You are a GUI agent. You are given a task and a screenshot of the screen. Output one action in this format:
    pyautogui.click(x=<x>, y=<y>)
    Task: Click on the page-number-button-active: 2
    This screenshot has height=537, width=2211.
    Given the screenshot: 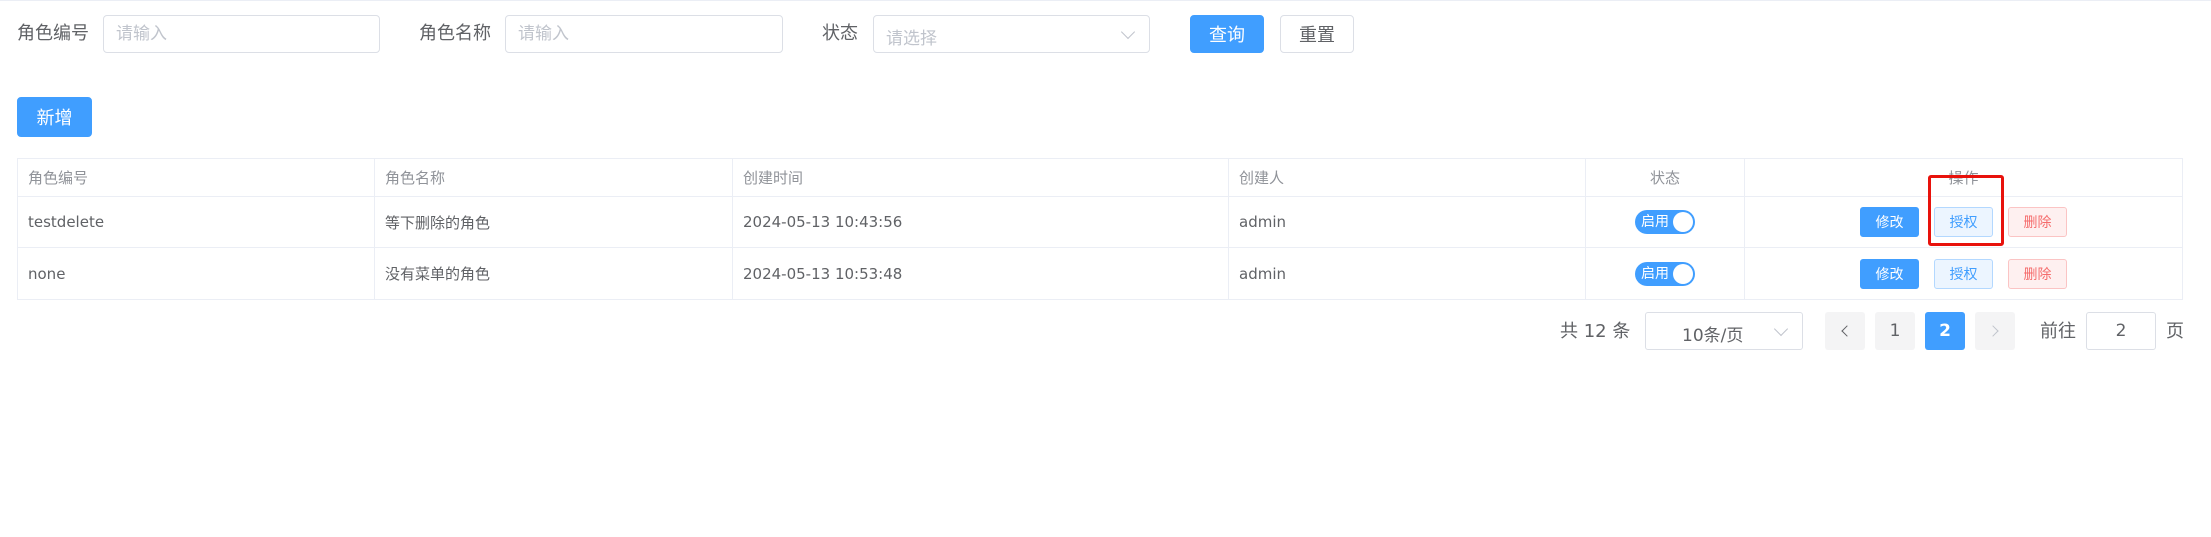 What is the action you would take?
    pyautogui.click(x=1945, y=331)
    